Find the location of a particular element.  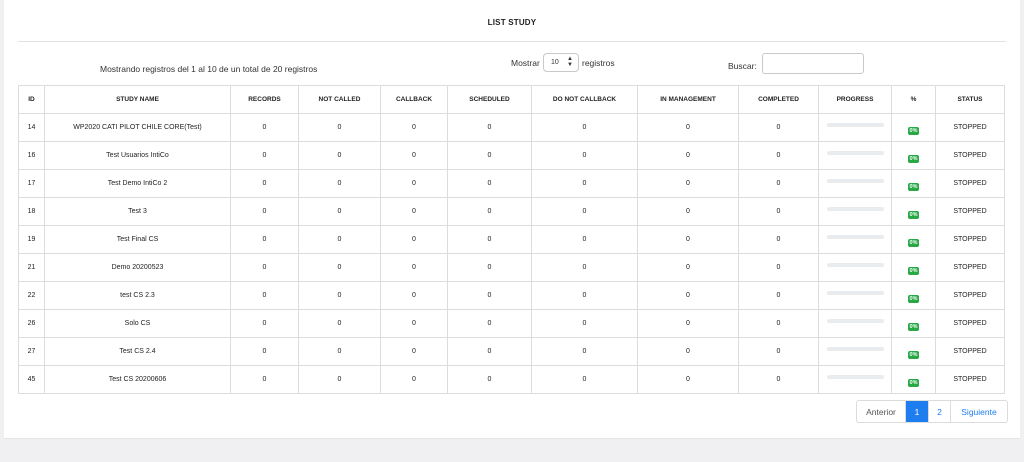

table-row: 26 Solo CS 0 0 0 0 0 0 0 0% STOPPED is located at coordinates (511, 323).